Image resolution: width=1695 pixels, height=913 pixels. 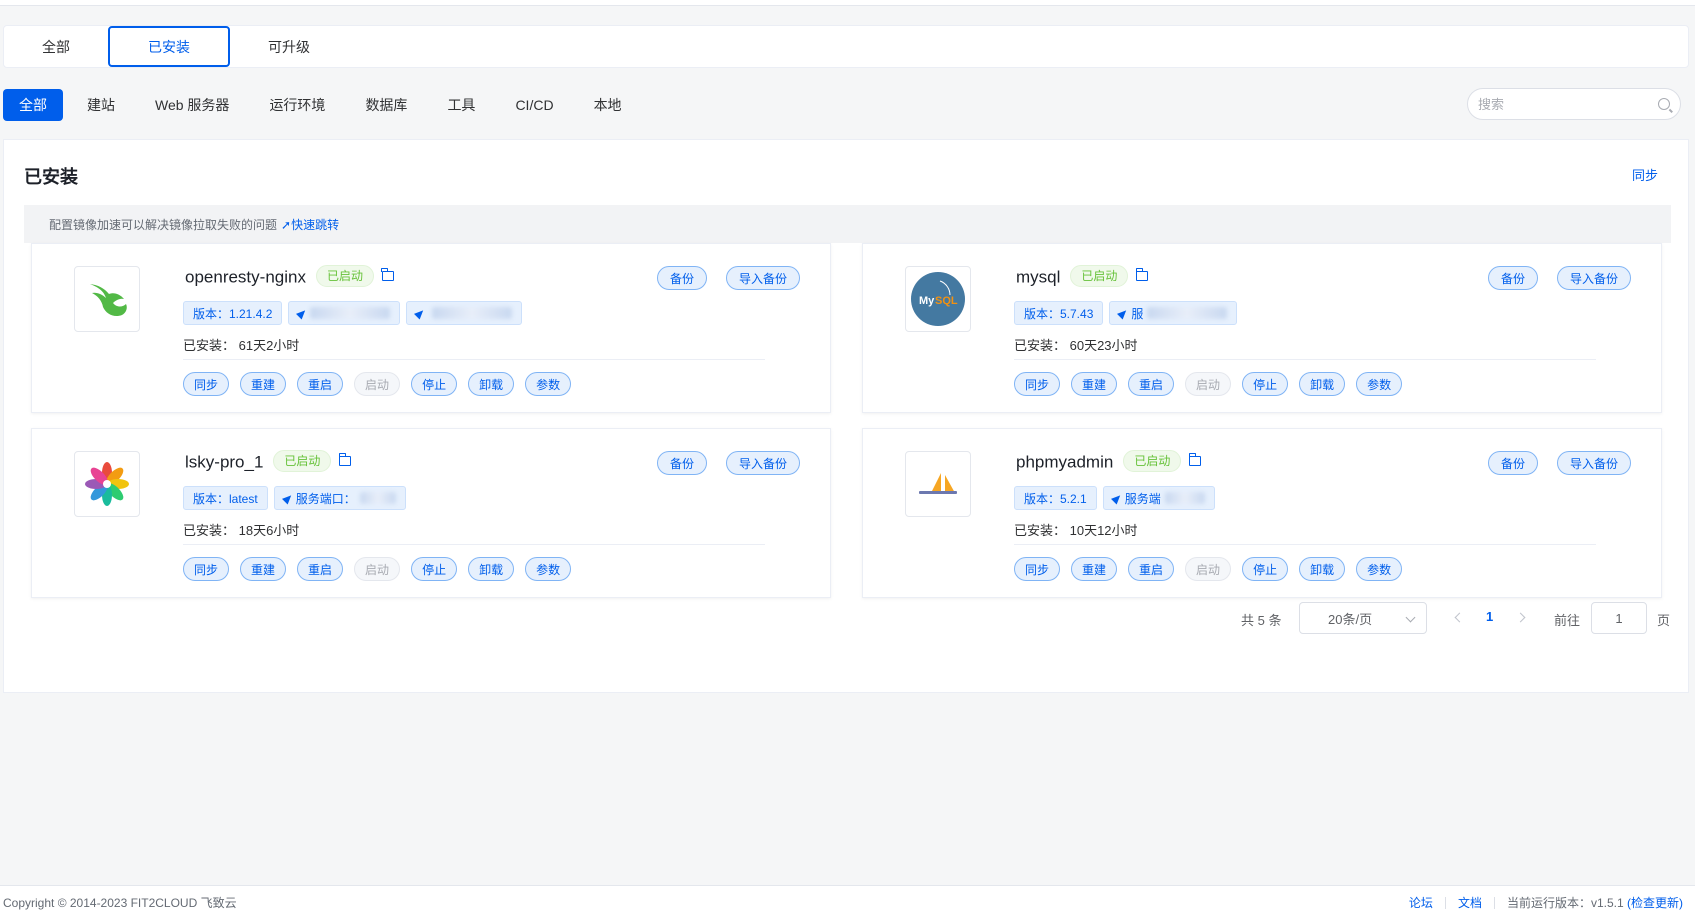 I want to click on page-unit: 页, so click(x=1664, y=620).